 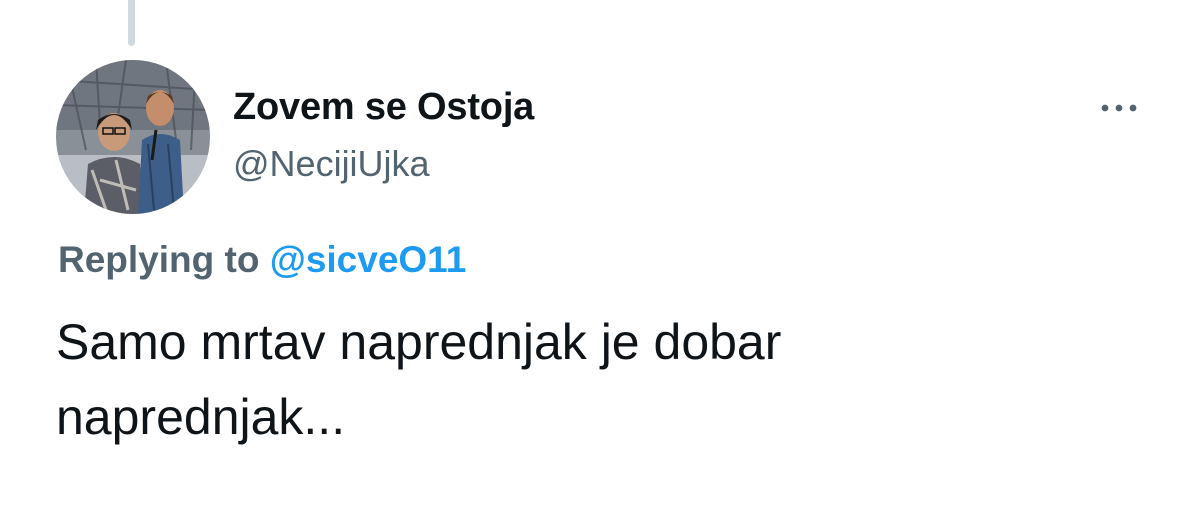 I want to click on more-horizontal-icon, so click(x=1119, y=108).